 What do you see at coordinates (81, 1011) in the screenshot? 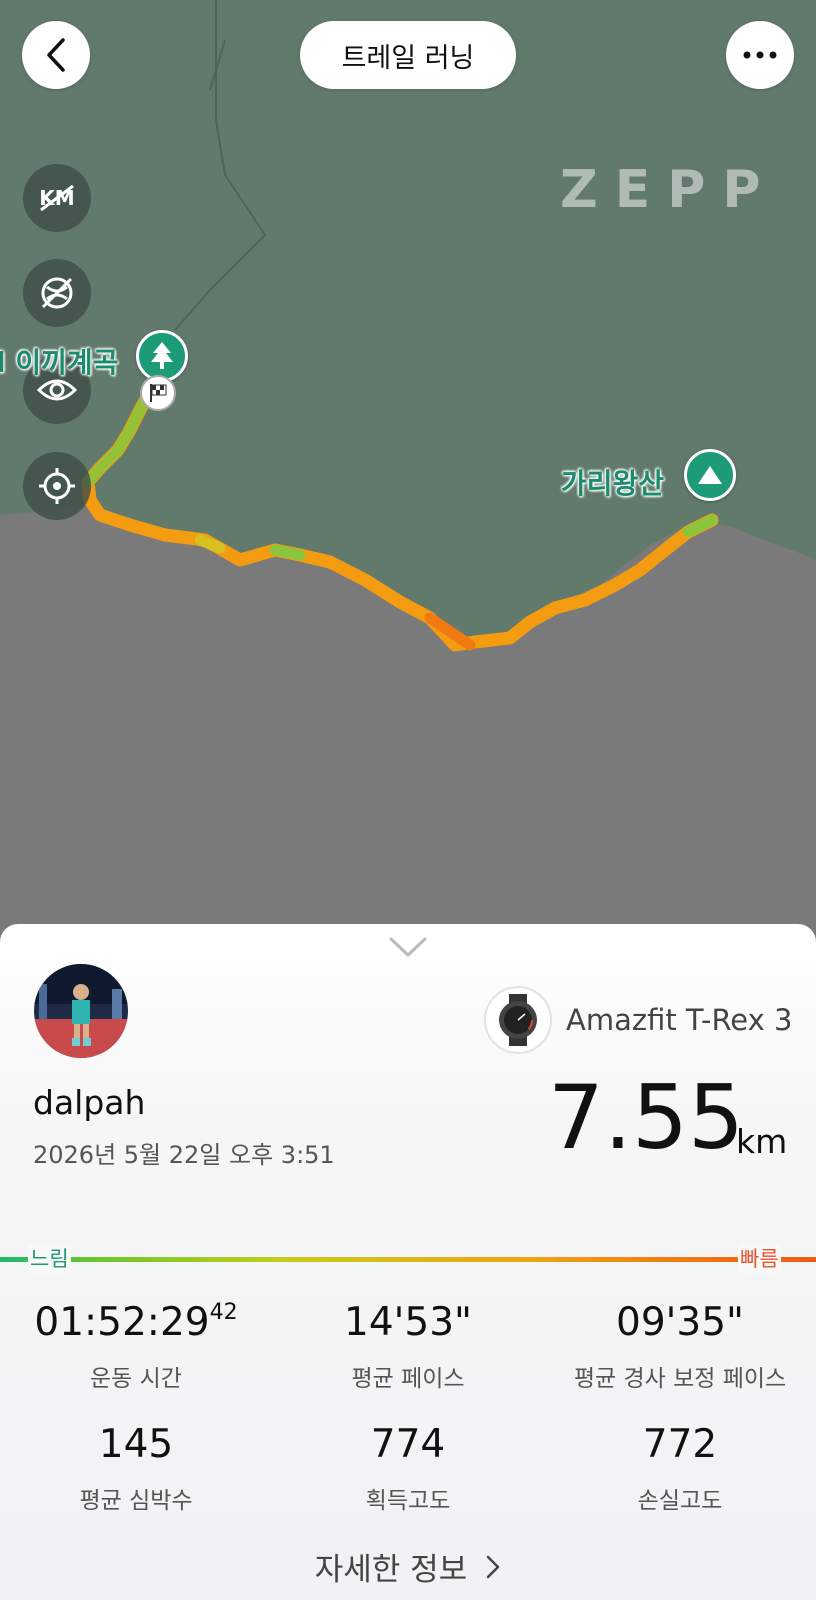
I see `avatar` at bounding box center [81, 1011].